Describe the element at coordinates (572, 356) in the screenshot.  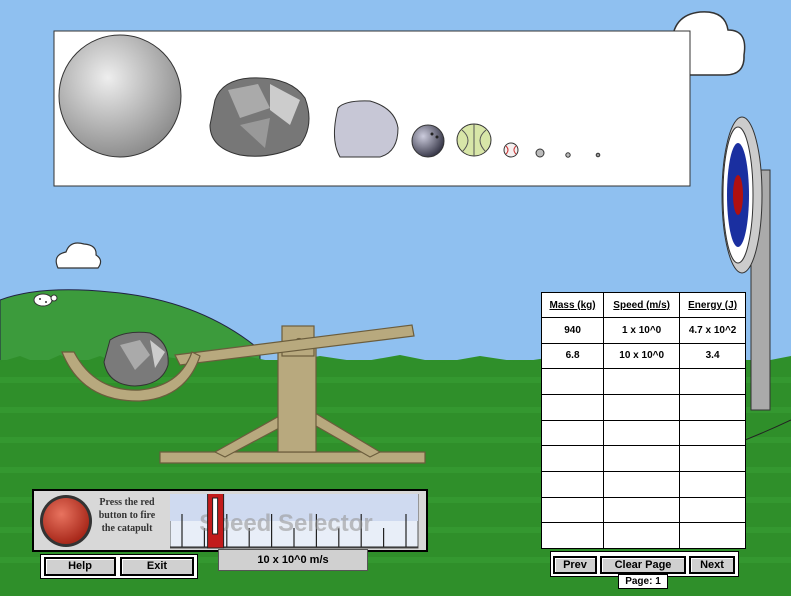
I see `cell-mass: 6.8` at that location.